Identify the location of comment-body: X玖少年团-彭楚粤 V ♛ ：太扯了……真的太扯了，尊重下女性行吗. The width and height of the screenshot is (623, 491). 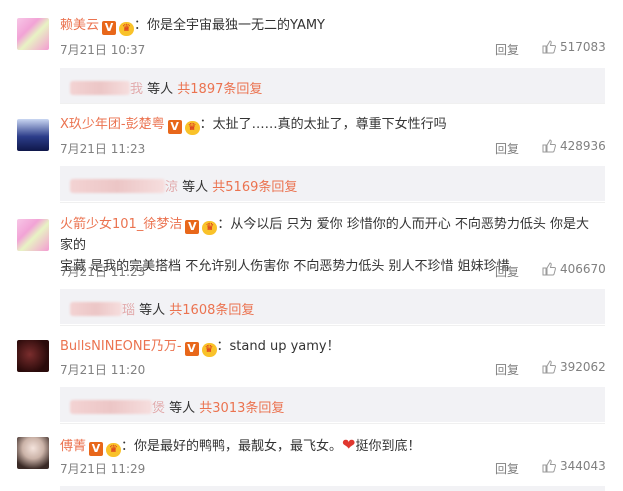
(253, 125).